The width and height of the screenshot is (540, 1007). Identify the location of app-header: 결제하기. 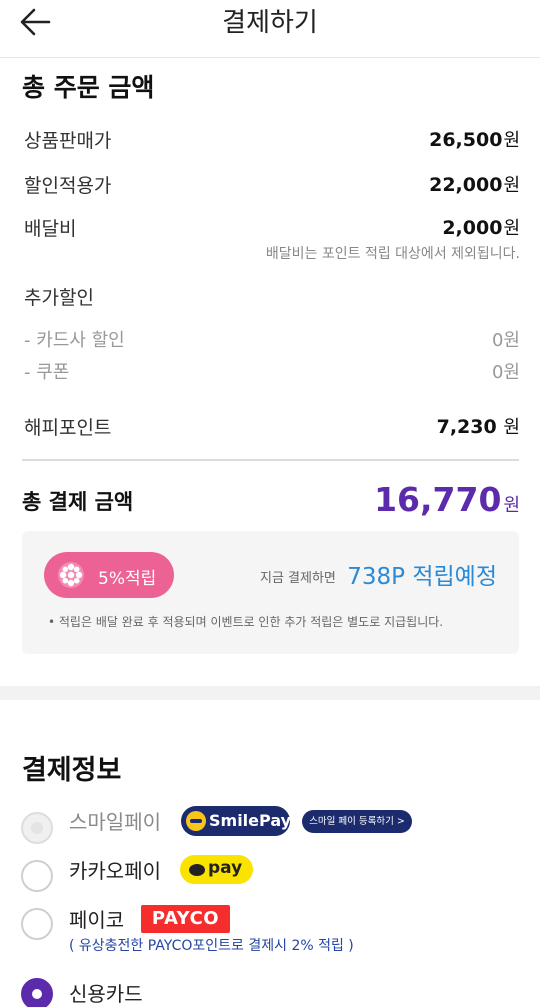
(270, 29).